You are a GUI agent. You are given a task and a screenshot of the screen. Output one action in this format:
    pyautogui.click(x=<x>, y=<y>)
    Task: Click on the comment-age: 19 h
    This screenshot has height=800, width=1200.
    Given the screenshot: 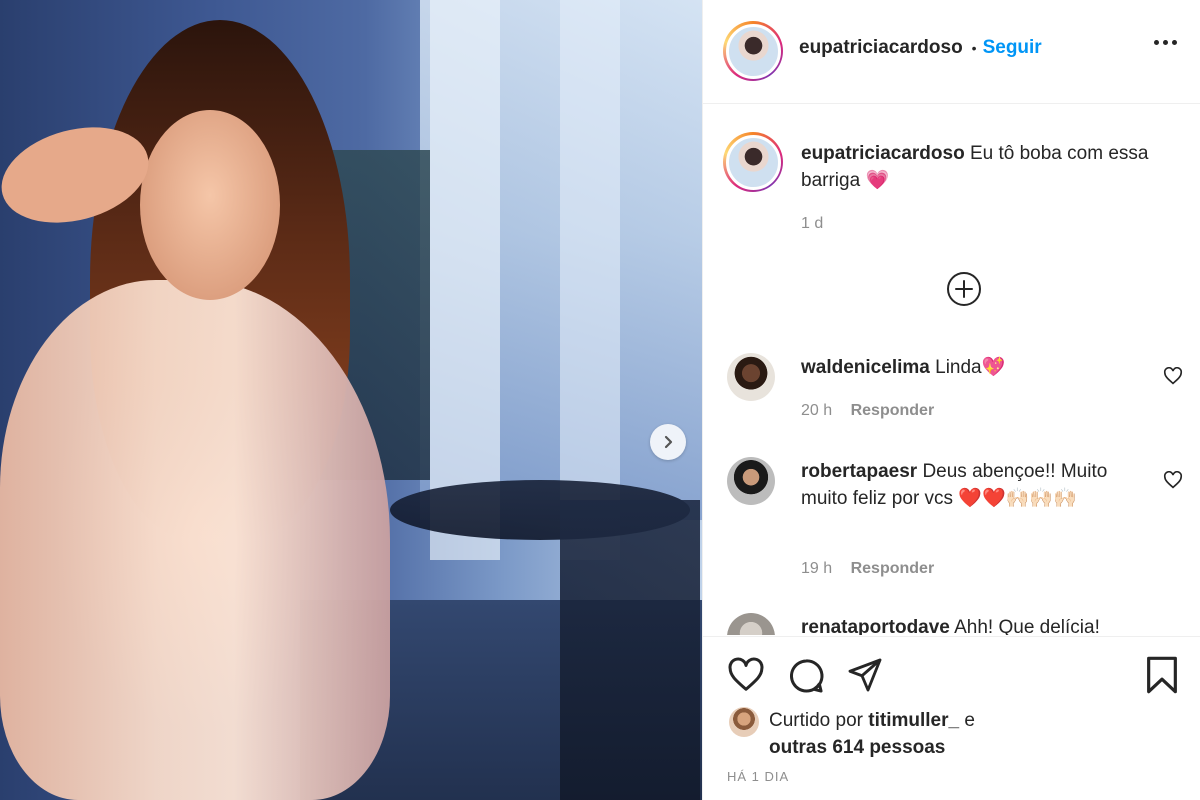 What is the action you would take?
    pyautogui.click(x=817, y=568)
    